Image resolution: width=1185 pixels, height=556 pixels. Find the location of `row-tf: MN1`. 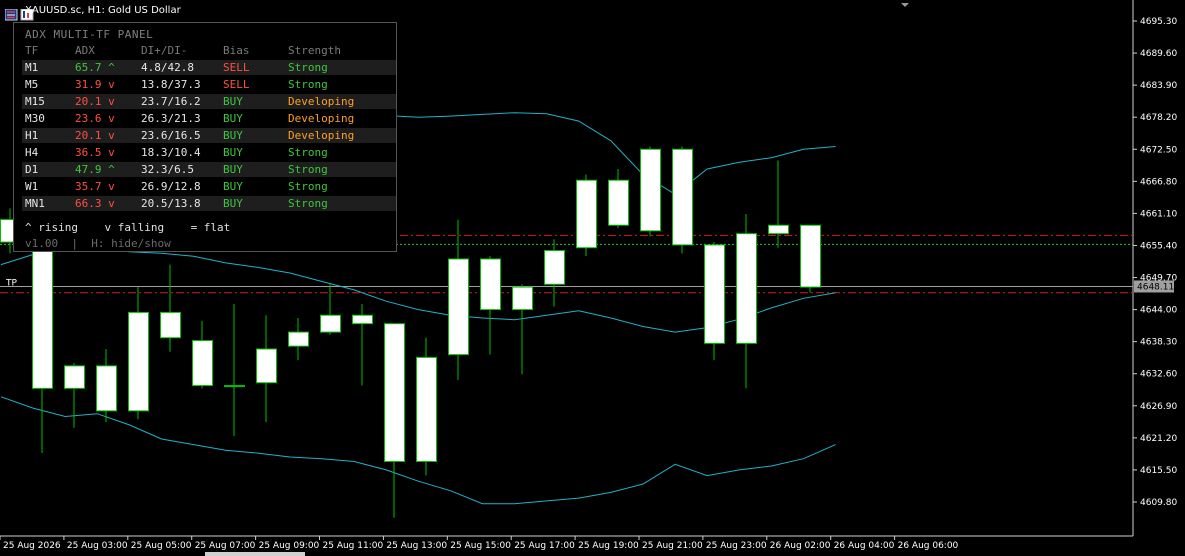

row-tf: MN1 is located at coordinates (35, 203).